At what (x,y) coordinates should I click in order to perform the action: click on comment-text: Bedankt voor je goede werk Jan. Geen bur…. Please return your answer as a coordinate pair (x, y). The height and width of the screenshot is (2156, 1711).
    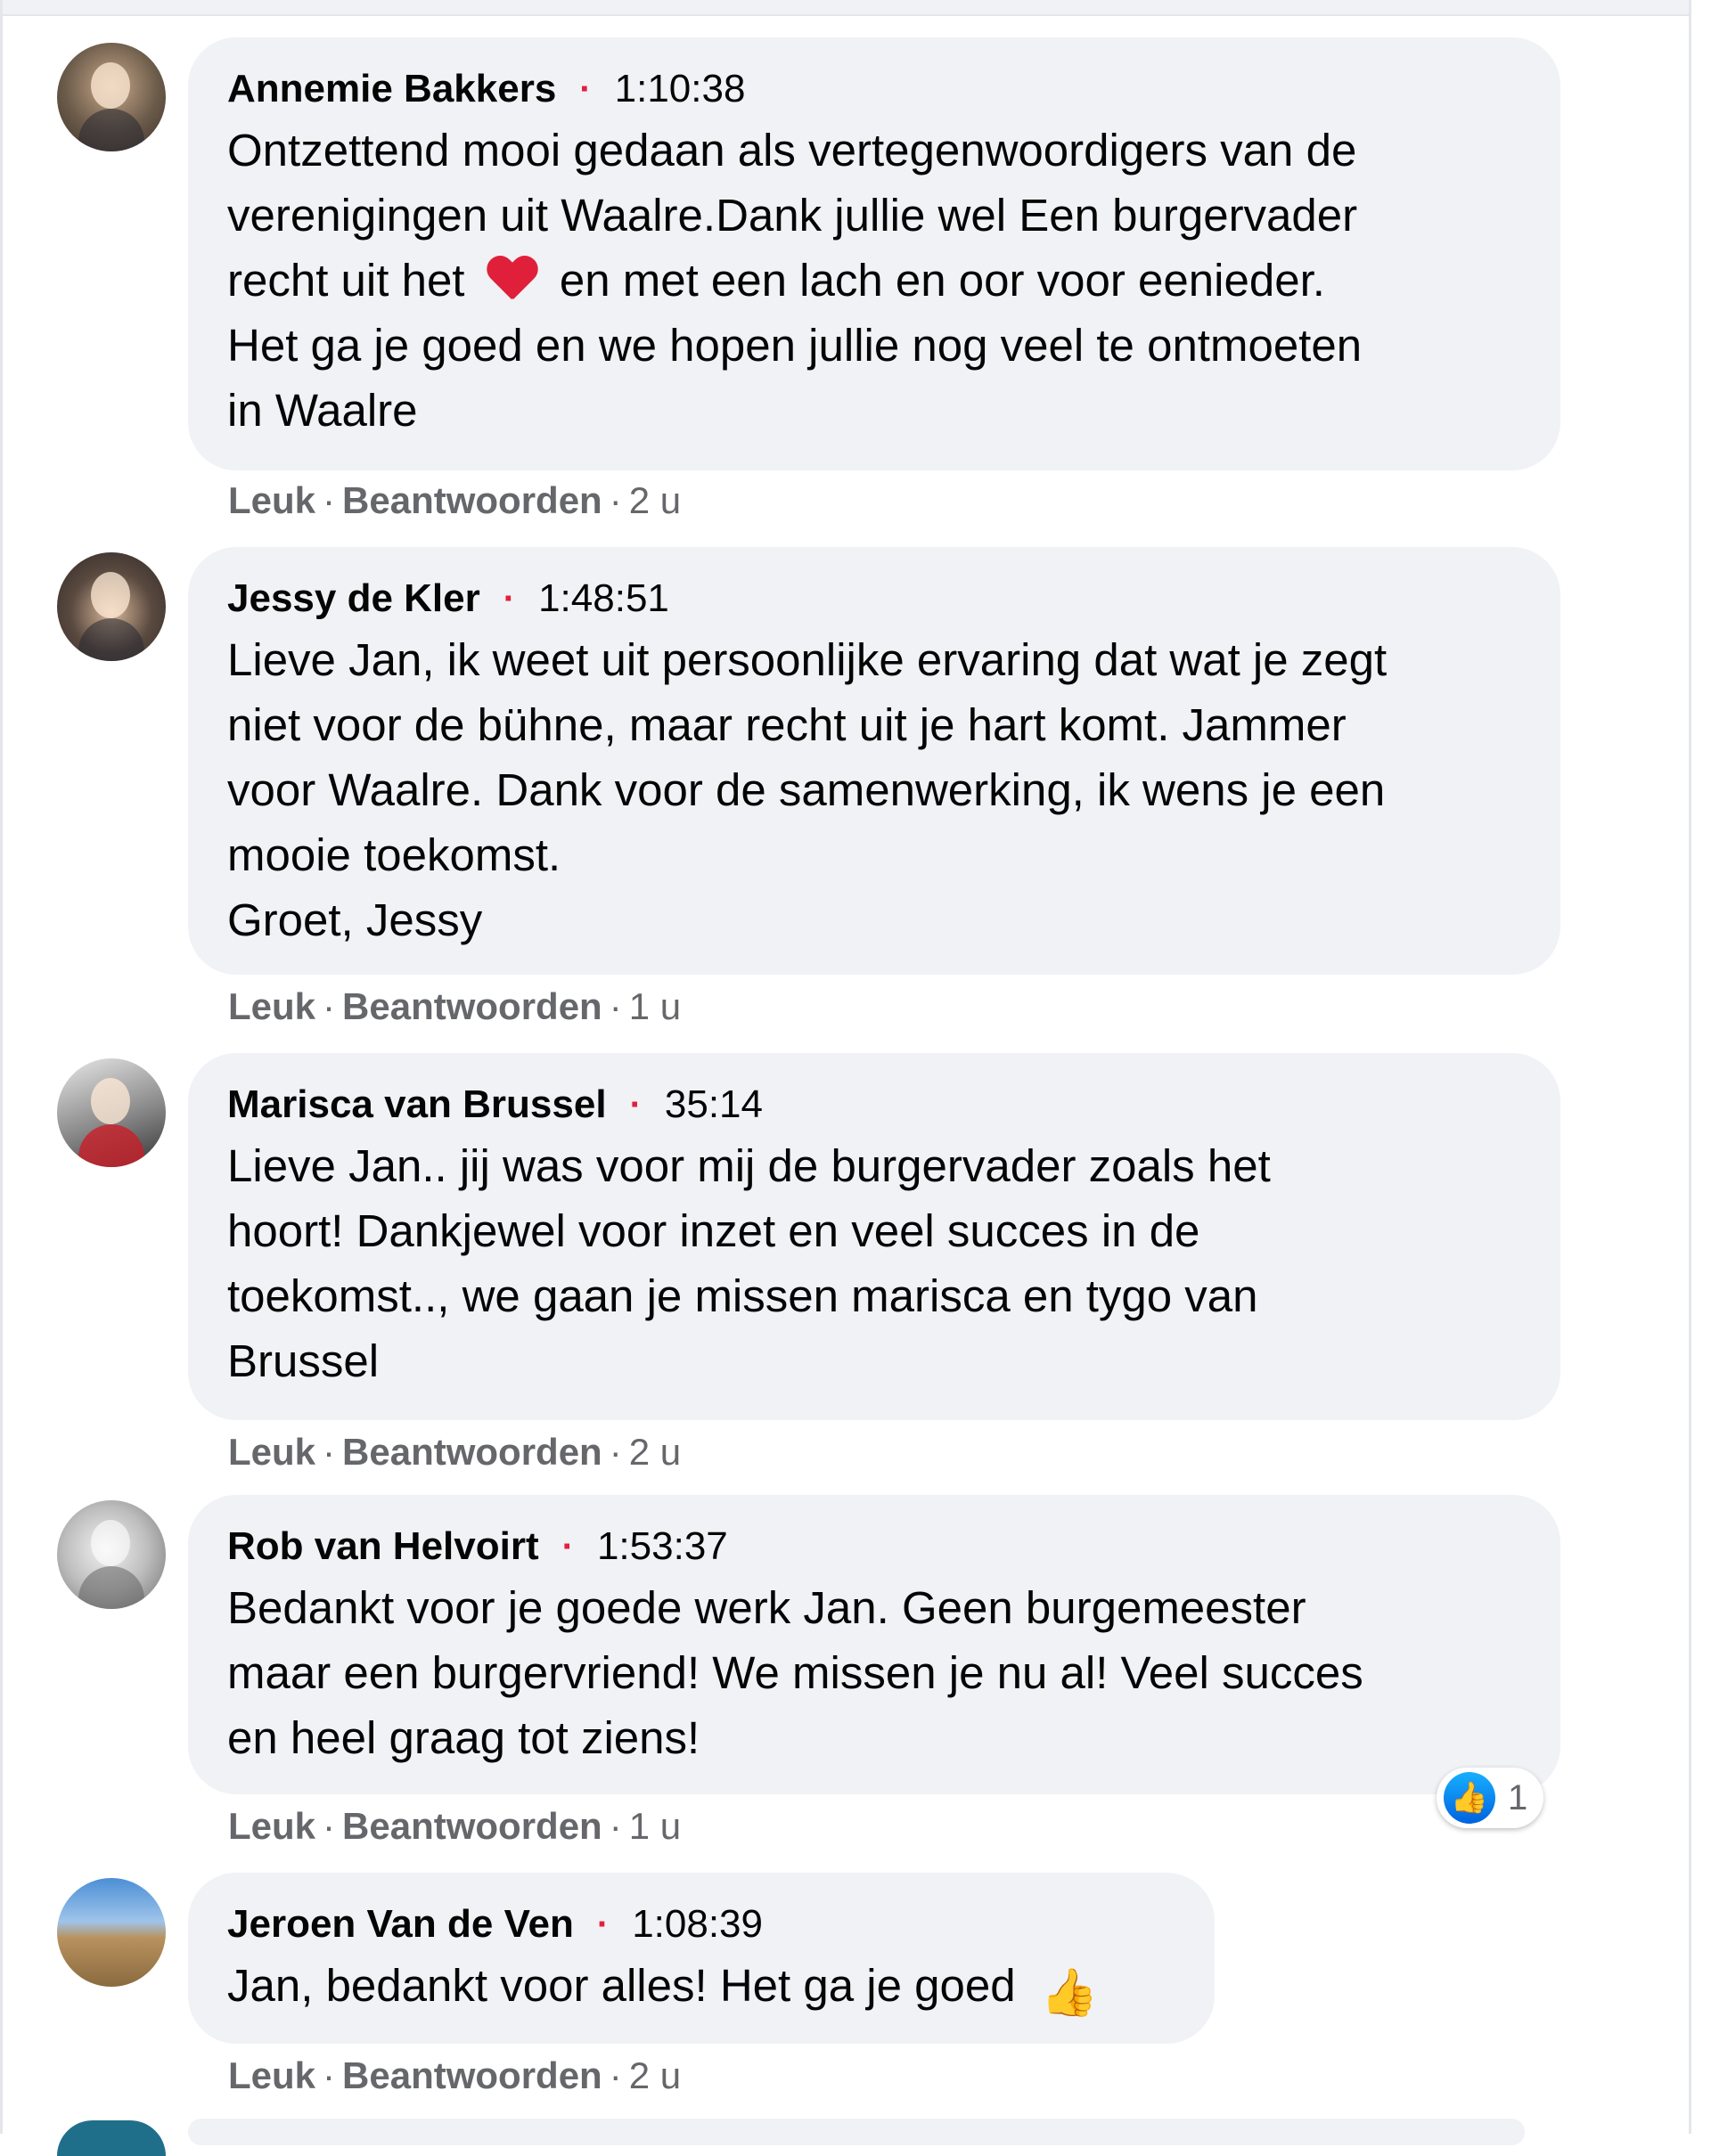
    Looking at the image, I should click on (795, 1672).